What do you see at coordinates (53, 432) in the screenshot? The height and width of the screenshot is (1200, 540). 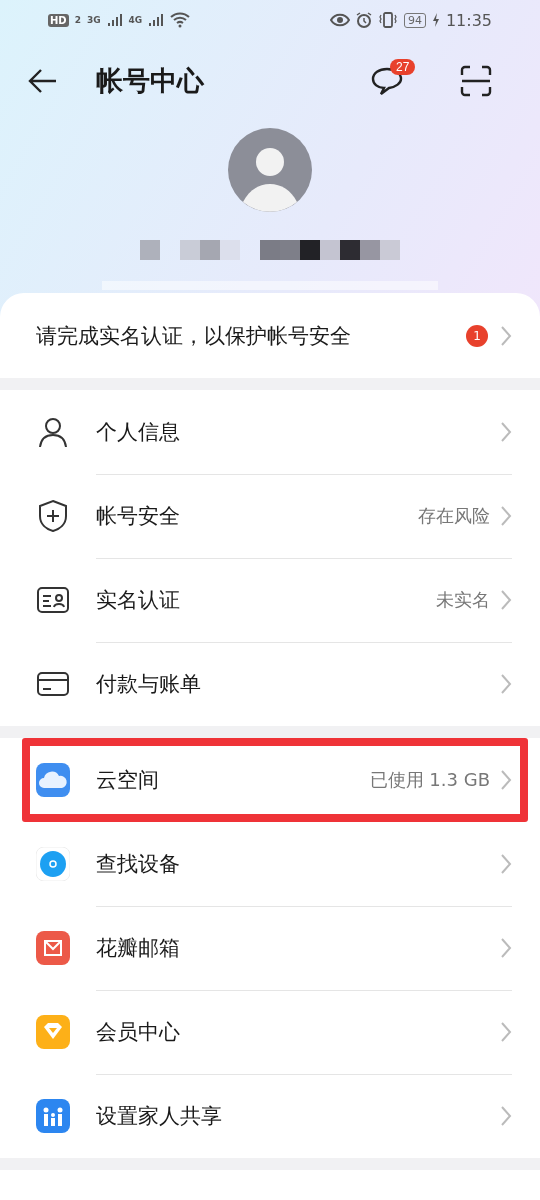 I see `person-icon` at bounding box center [53, 432].